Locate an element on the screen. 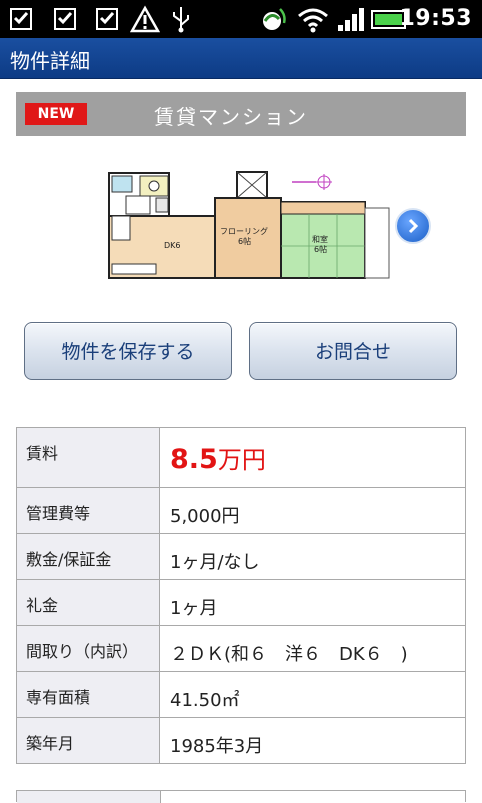 The image size is (482, 803). room-label-flooring: フローリング is located at coordinates (244, 231).